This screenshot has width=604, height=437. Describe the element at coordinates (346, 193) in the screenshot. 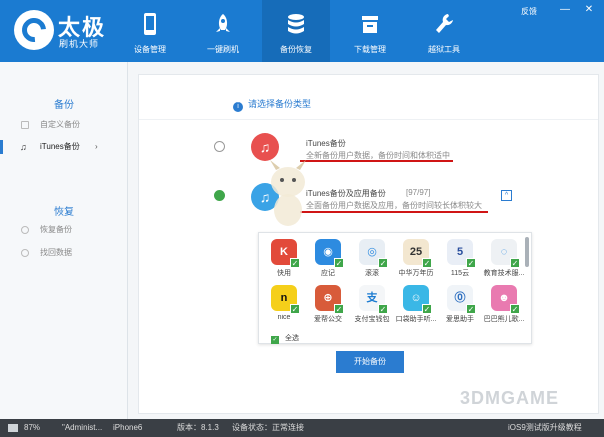

I see `option-itunes-app-title: iTunes备份及应用备份` at that location.